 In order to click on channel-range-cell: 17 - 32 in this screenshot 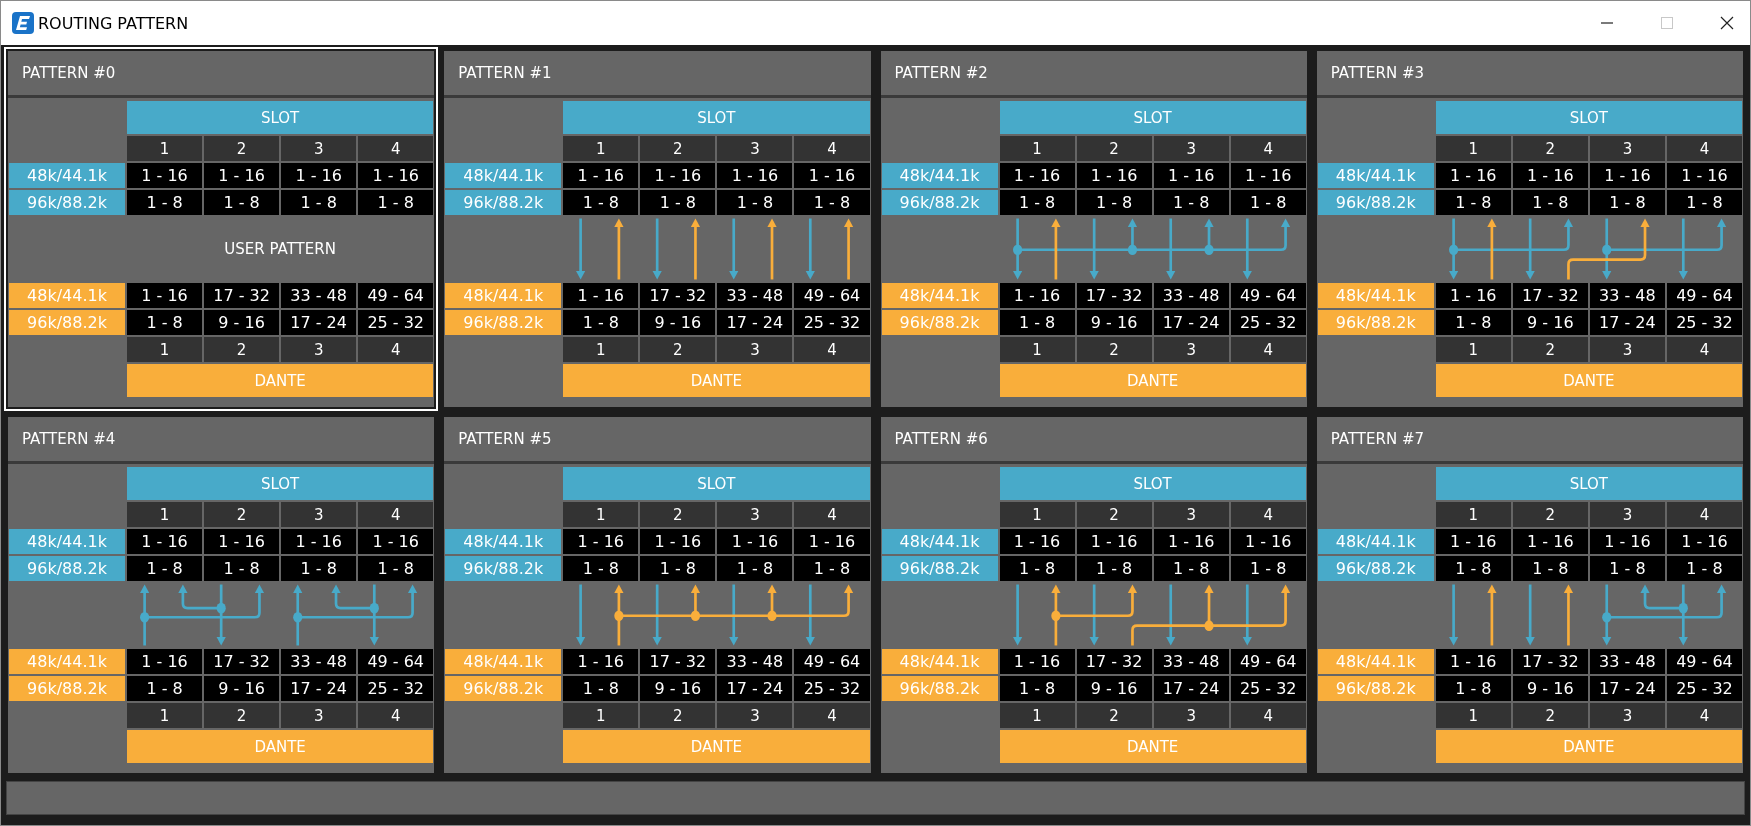, I will do `click(1114, 661)`.